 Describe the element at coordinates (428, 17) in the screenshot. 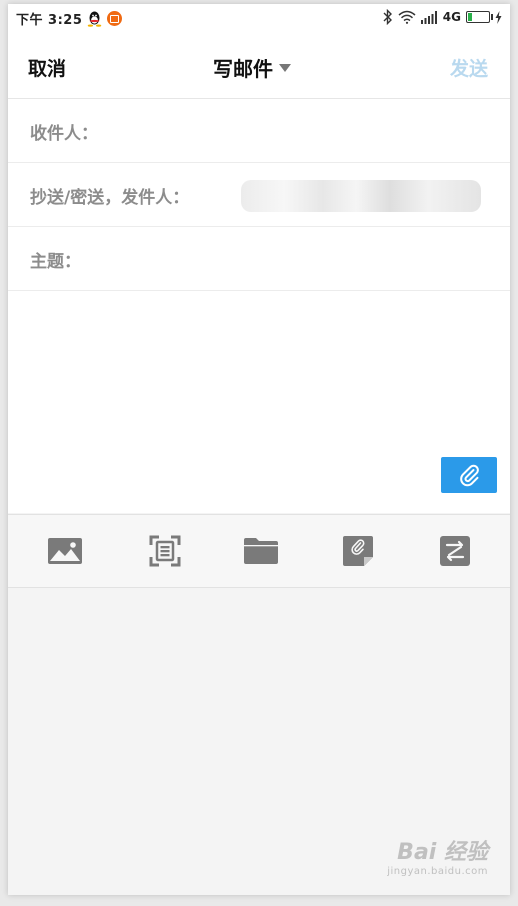

I see `signal-icon` at that location.